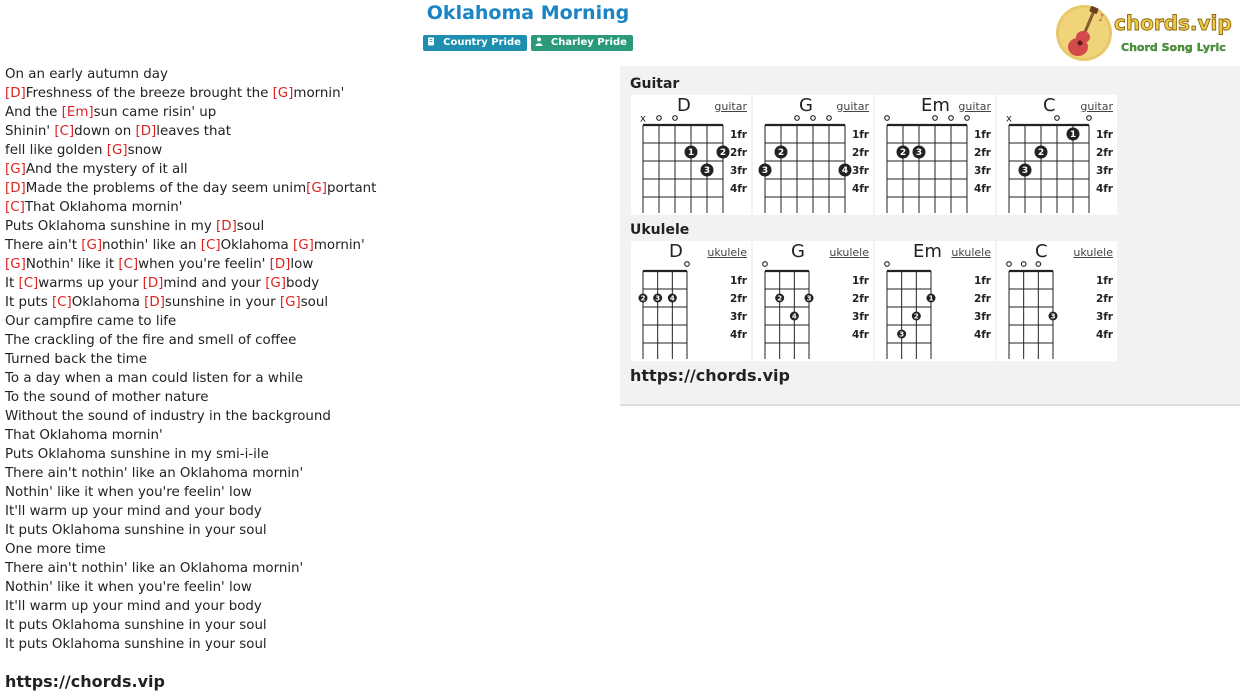 The height and width of the screenshot is (700, 1240). I want to click on lyric-text: fell like golden, so click(56, 150).